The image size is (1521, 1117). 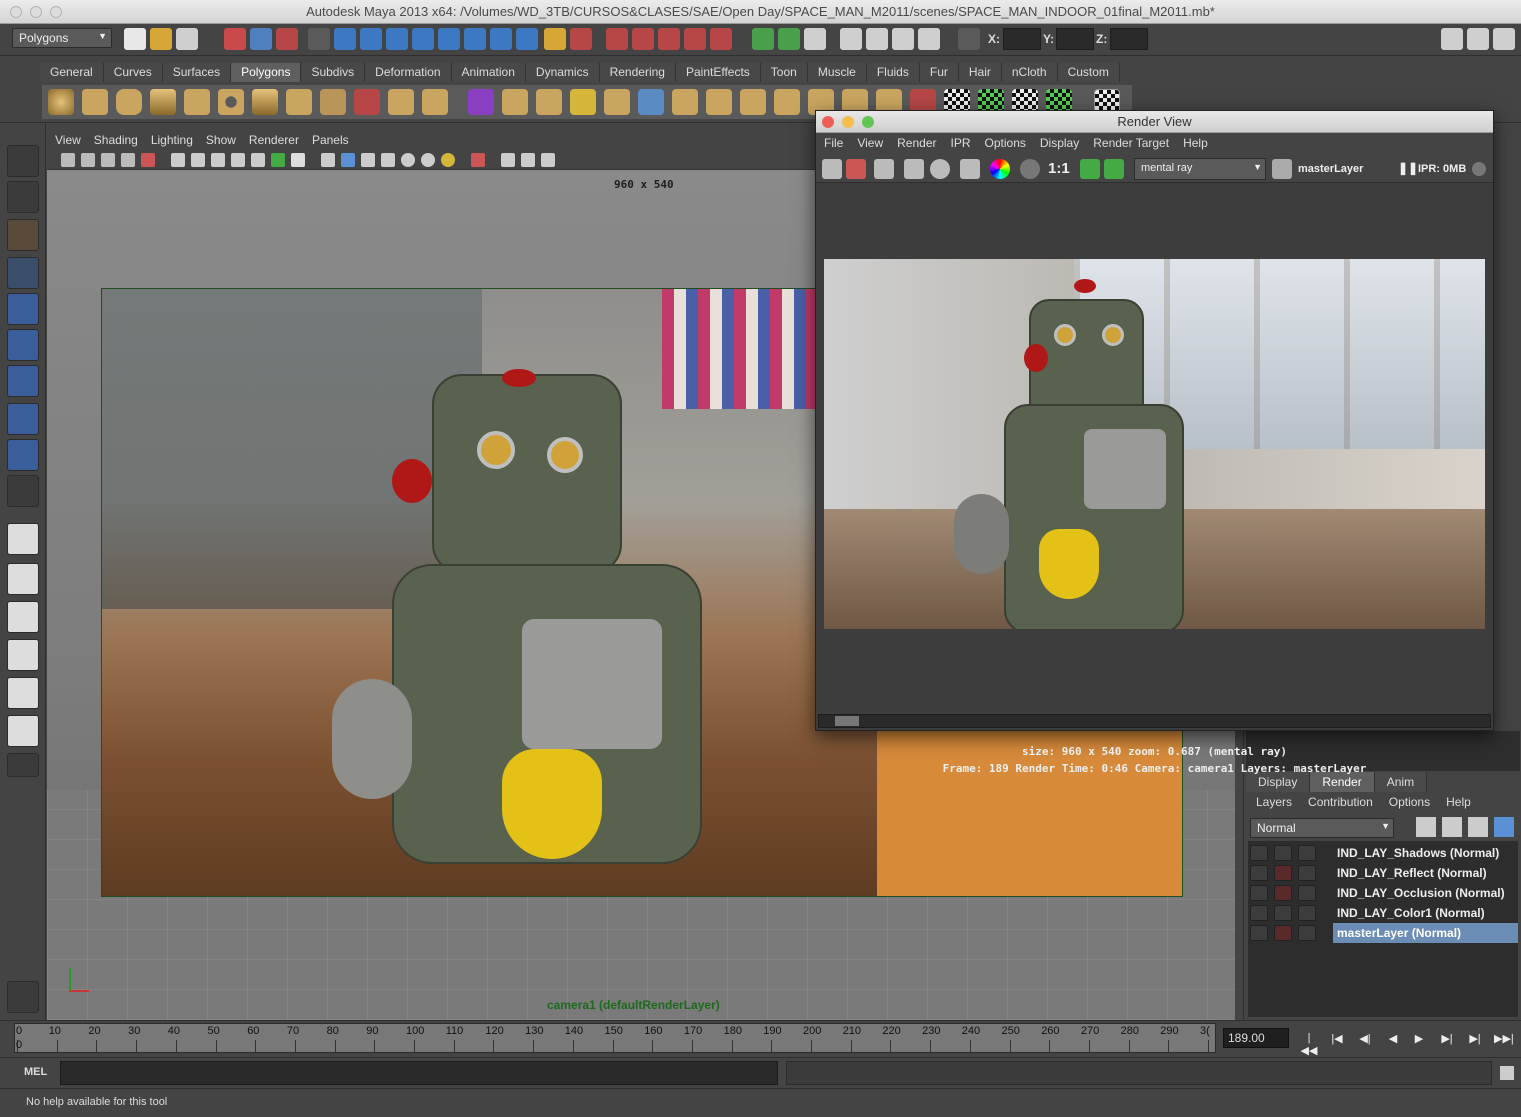 I want to click on shelf-tab-animation: Animation, so click(x=488, y=72).